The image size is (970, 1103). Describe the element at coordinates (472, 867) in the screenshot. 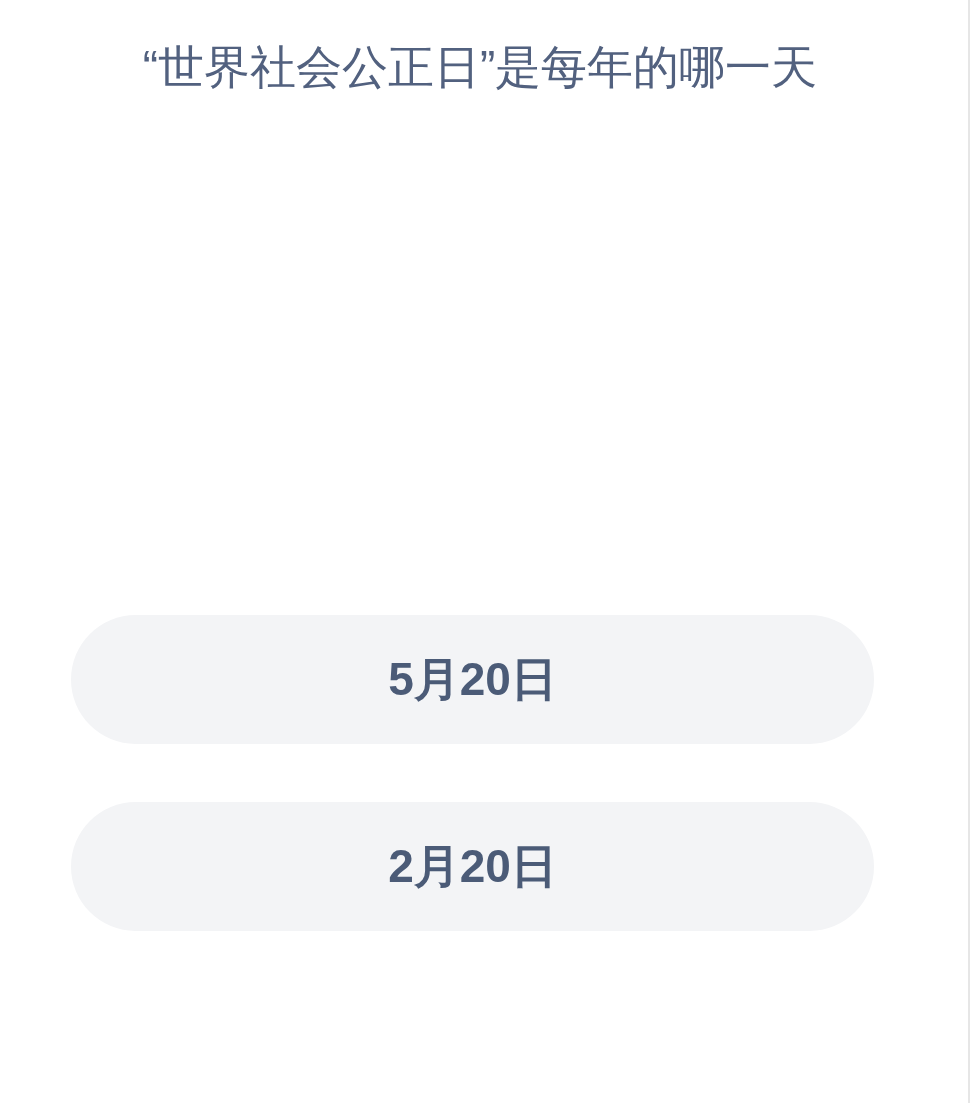

I see `answer-option-button: 2月20日` at that location.